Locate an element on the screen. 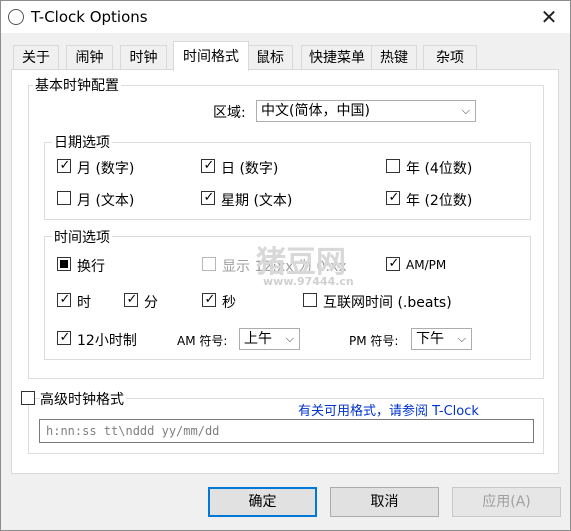 The width and height of the screenshot is (571, 531). month-text-label: 月 (文本) is located at coordinates (106, 201).